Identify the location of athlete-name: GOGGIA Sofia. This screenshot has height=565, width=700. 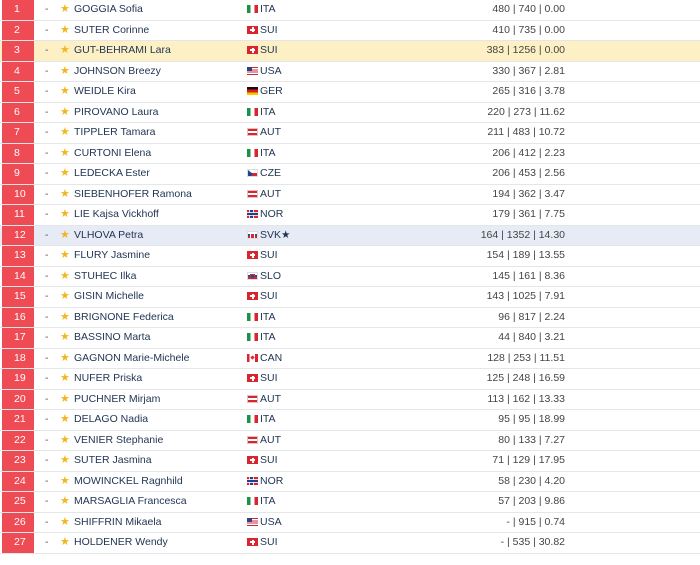
(108, 10).